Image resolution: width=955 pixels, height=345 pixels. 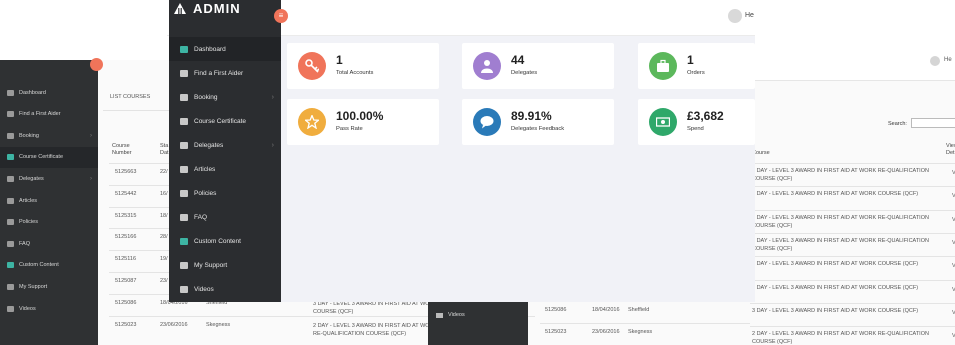 I want to click on table-row: 5125023 23/06/2016 Skegness, so click(x=645, y=334).